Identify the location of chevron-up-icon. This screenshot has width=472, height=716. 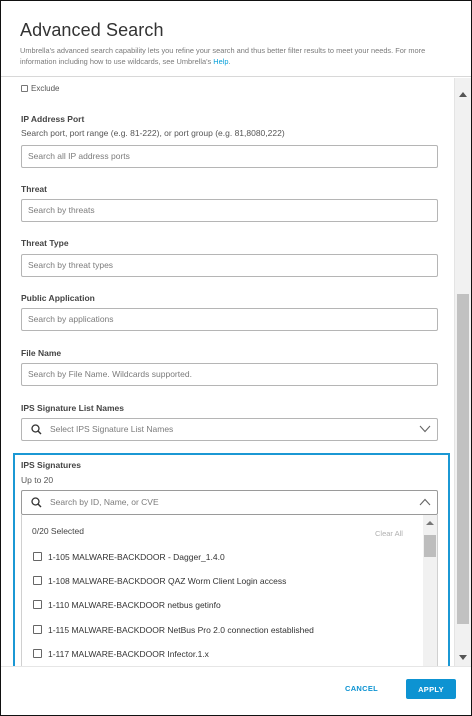
(425, 502).